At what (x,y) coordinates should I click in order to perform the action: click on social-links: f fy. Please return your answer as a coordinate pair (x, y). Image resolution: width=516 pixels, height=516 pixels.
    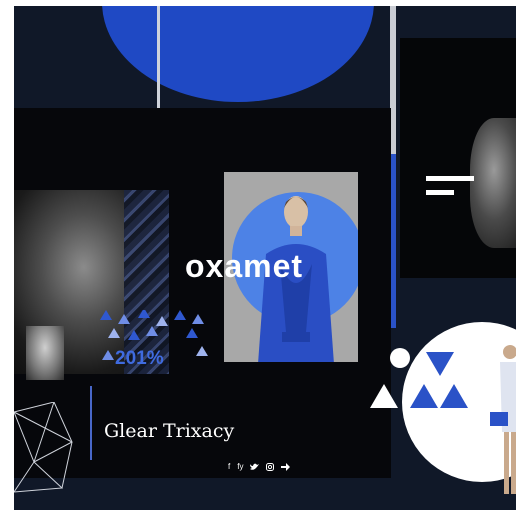
    Looking at the image, I should click on (259, 466).